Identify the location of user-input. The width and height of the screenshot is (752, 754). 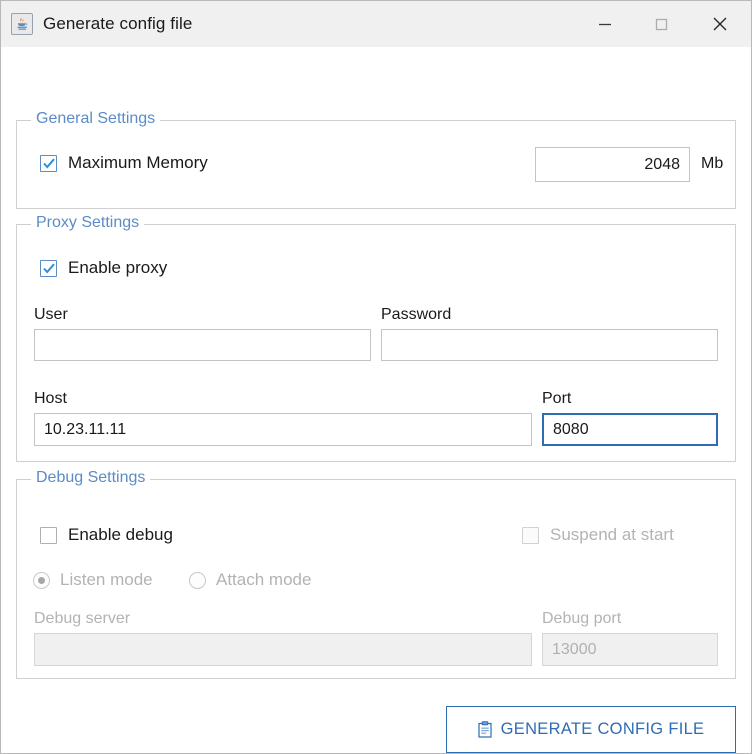
(202, 345).